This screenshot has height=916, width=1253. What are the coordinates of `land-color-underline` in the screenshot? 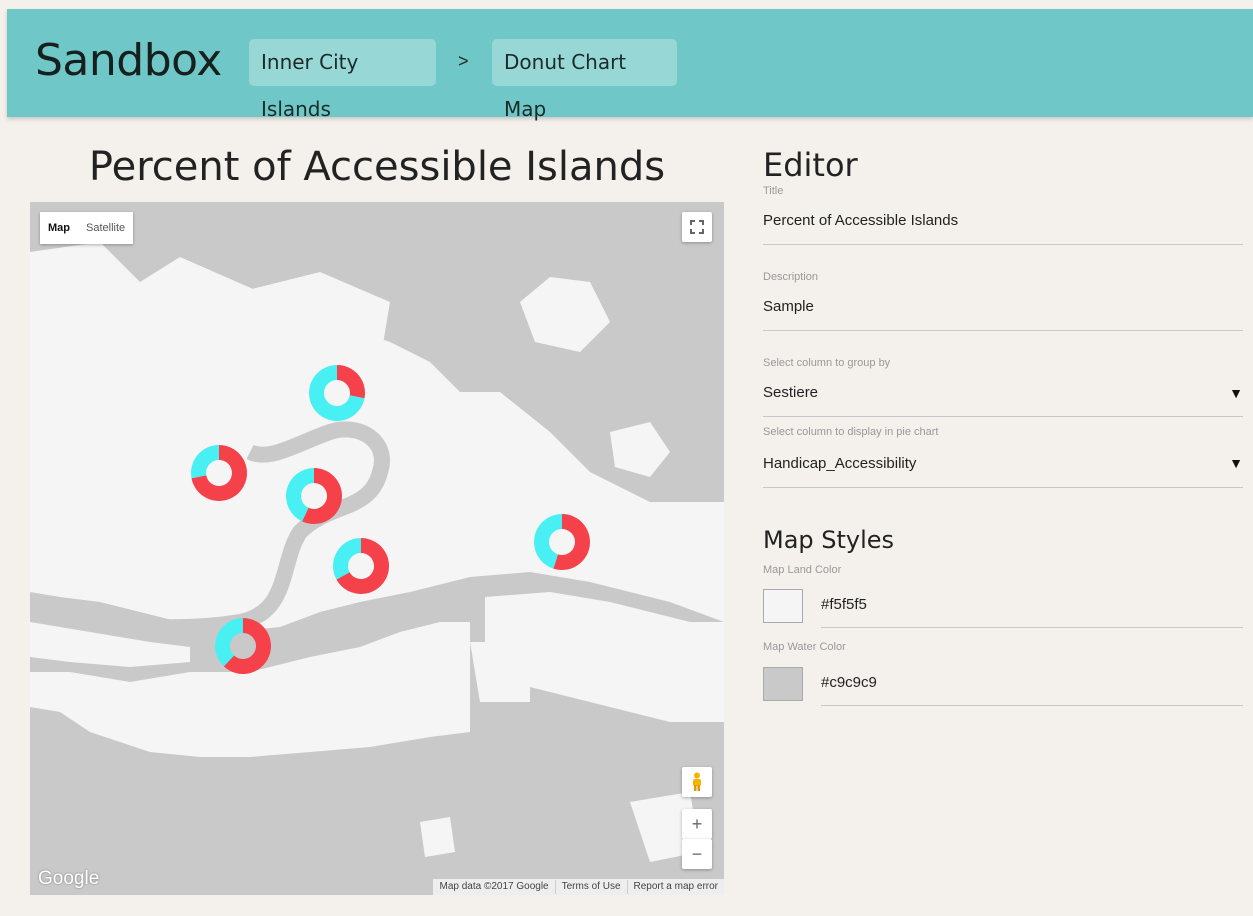 It's located at (1032, 627).